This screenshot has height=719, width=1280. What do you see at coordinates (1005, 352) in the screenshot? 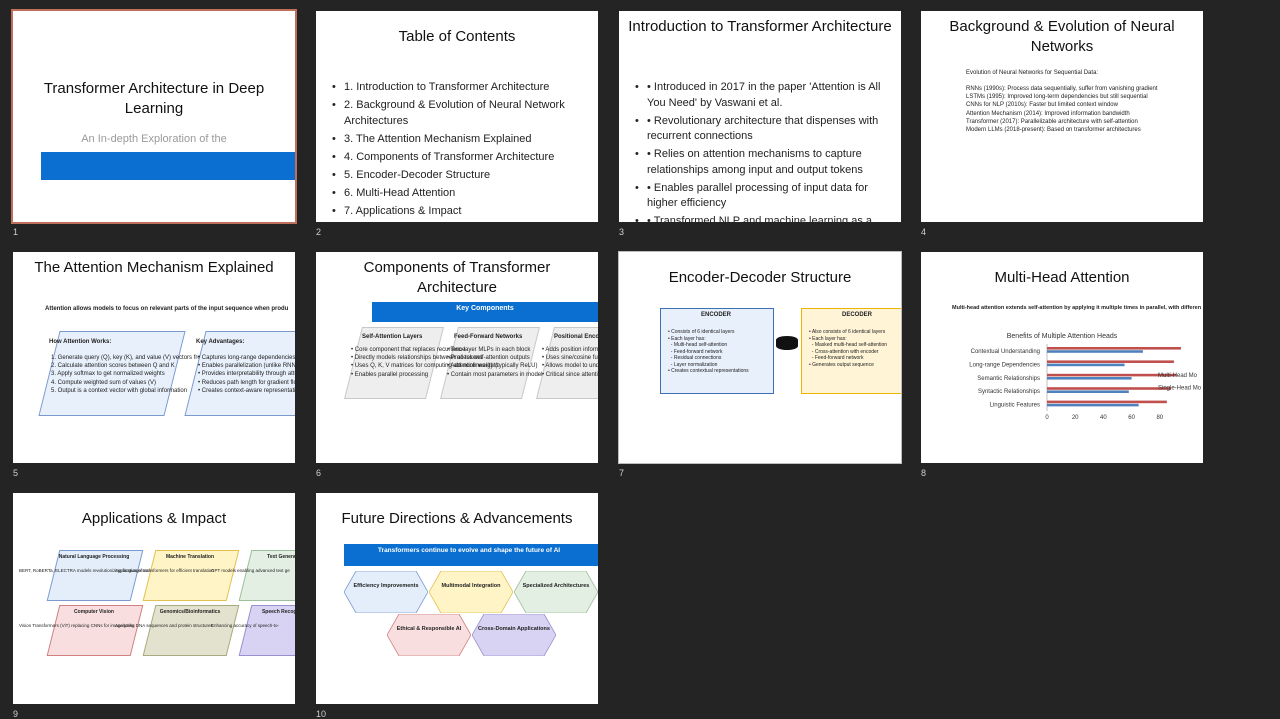
I see `chart-category-label: Contextual Understanding` at bounding box center [1005, 352].